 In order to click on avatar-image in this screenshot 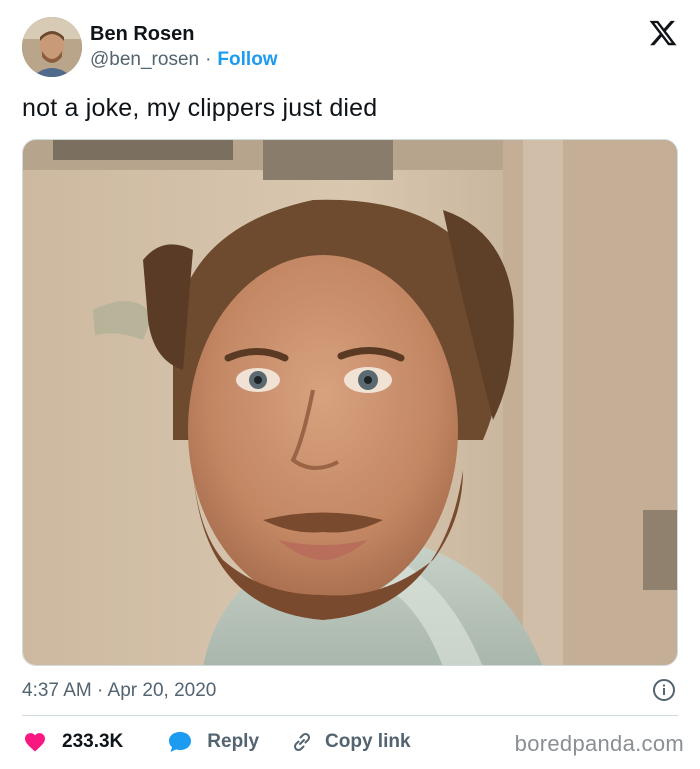, I will do `click(52, 47)`.